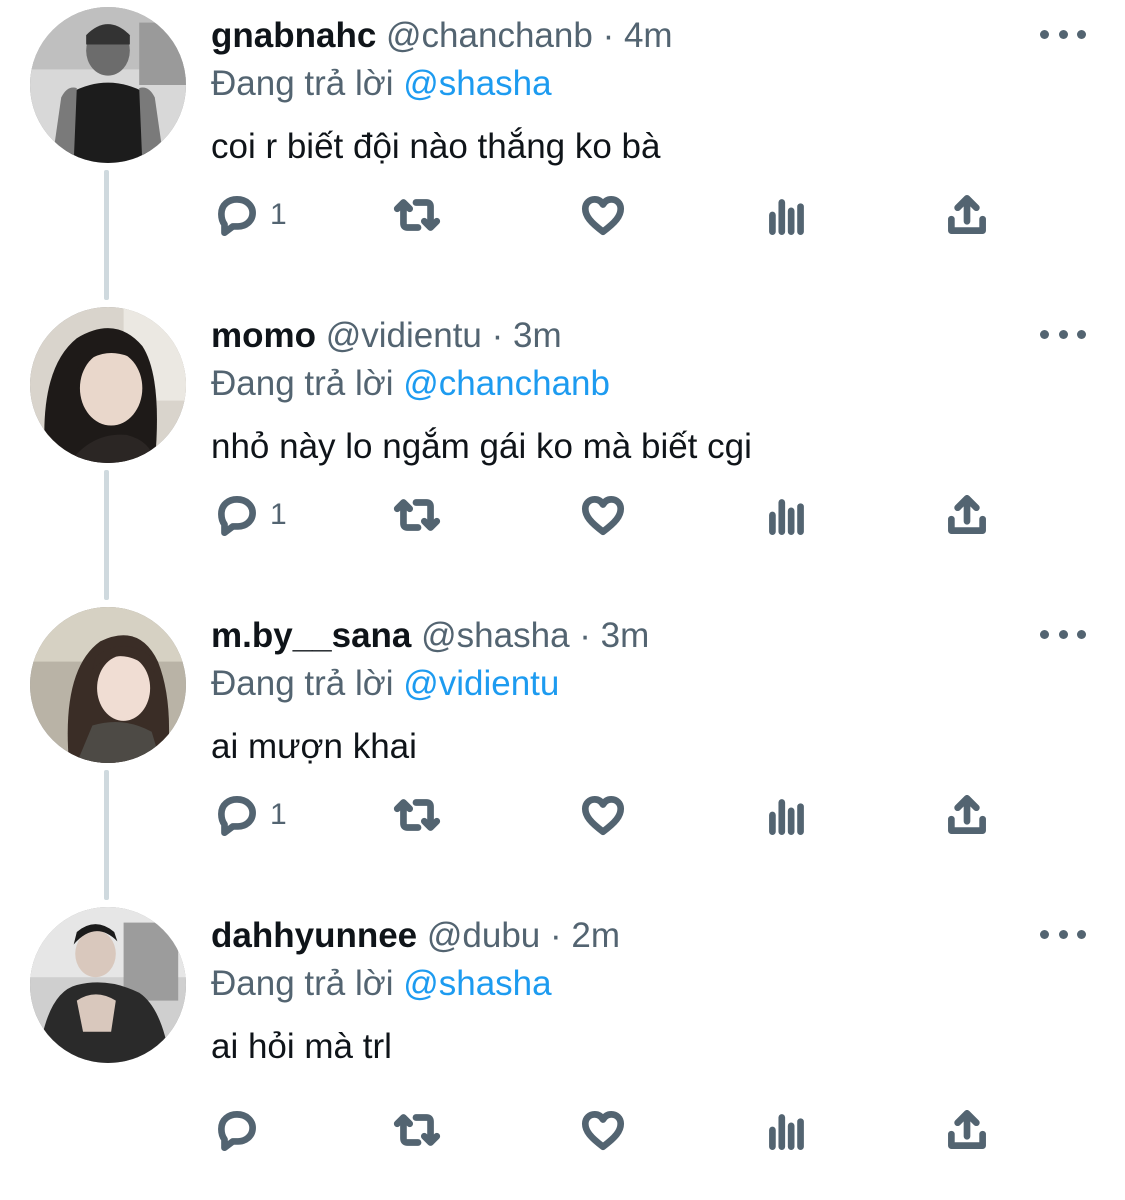 Image resolution: width=1125 pixels, height=1200 pixels. Describe the element at coordinates (648, 35) in the screenshot. I see `timestamp: 4m` at that location.